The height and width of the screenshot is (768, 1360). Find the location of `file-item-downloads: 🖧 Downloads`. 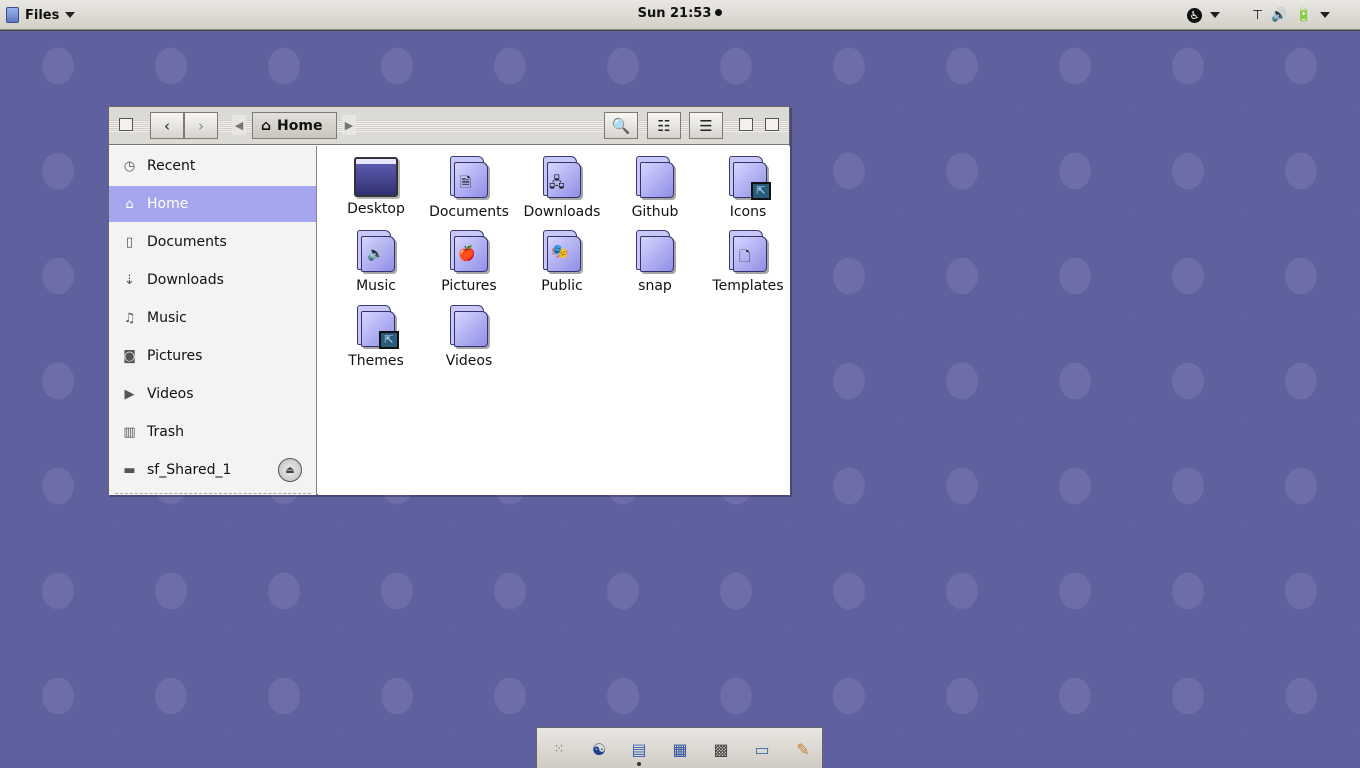

file-item-downloads: 🖧 Downloads is located at coordinates (562, 189).